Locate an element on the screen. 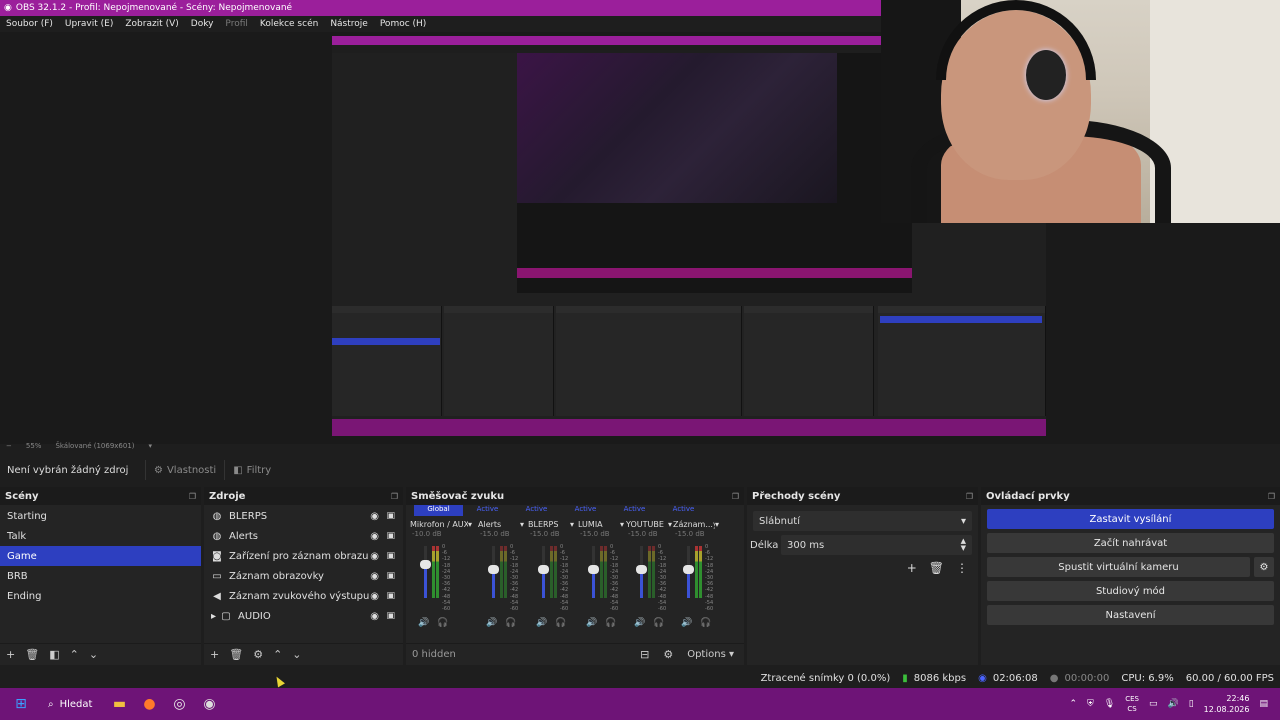 This screenshot has height=720, width=1280. channel-name: Alerts ▾ is located at coordinates (501, 524).